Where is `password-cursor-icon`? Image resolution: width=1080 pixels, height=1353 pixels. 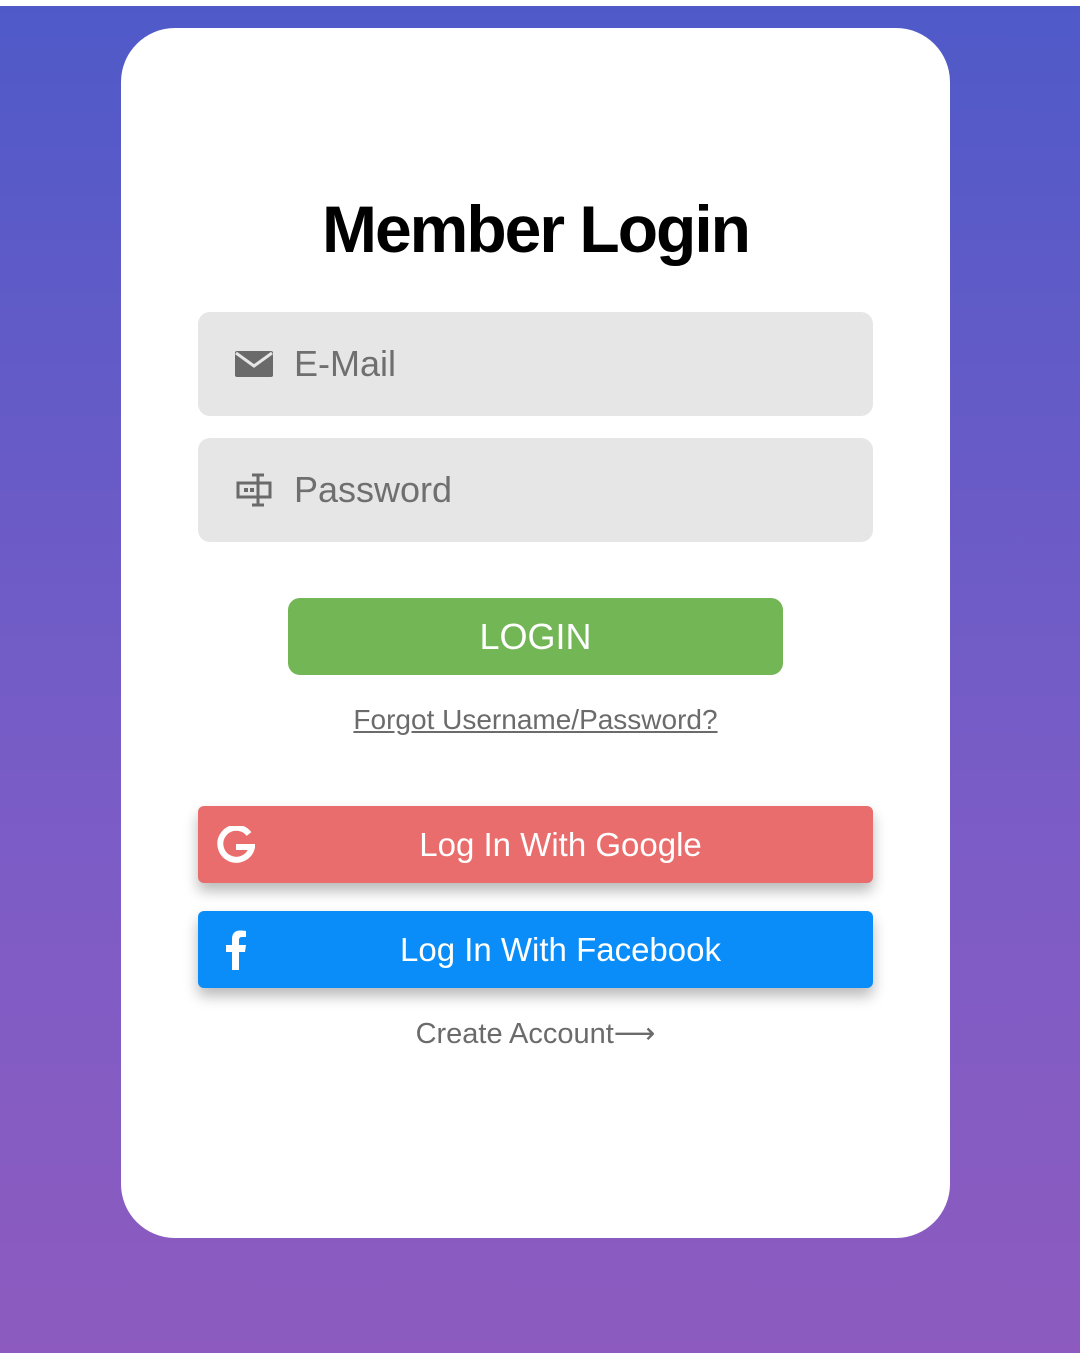
password-cursor-icon is located at coordinates (254, 490).